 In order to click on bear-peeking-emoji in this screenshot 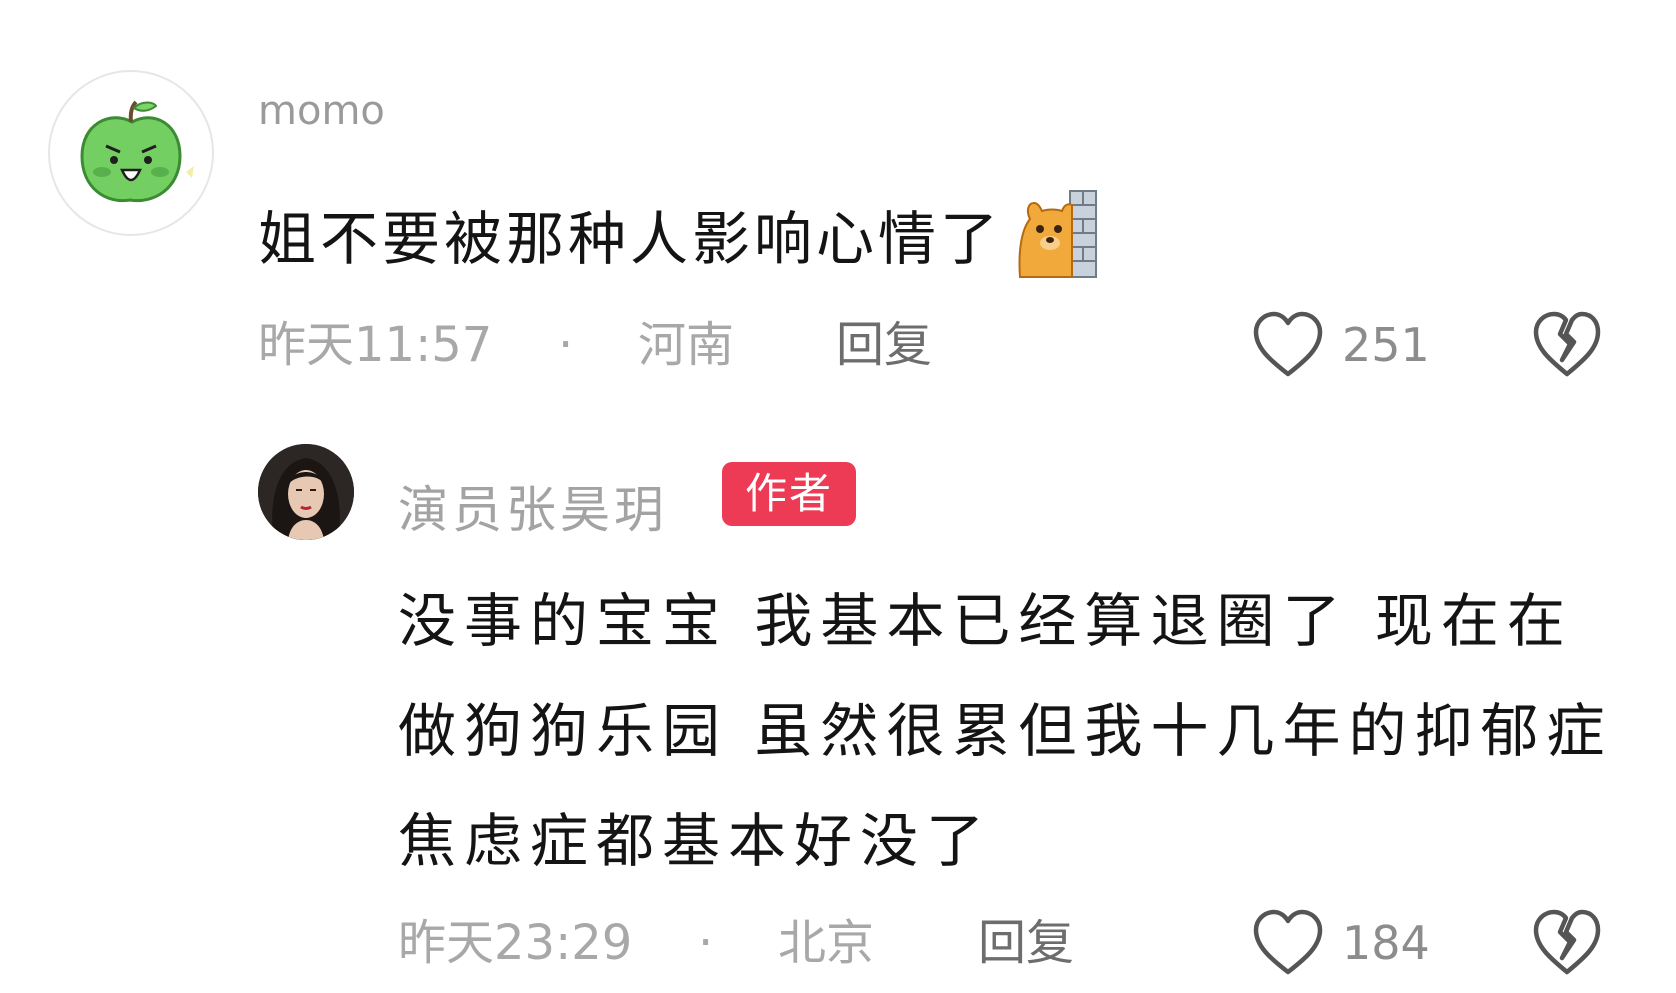, I will do `click(1058, 235)`.